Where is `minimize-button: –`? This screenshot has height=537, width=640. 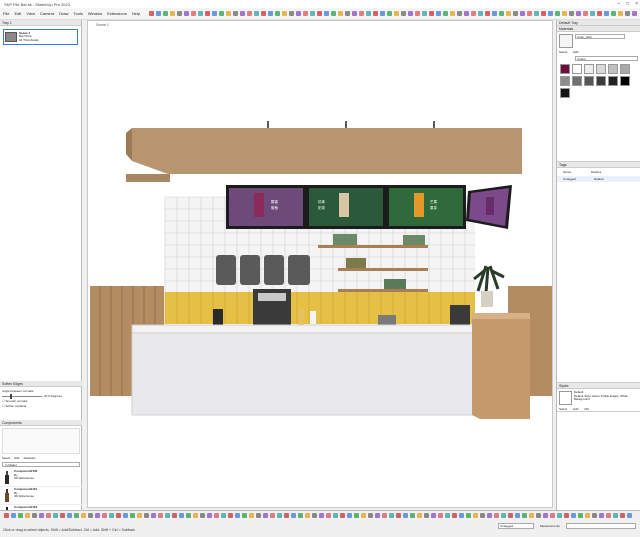 minimize-button: – is located at coordinates (618, 4).